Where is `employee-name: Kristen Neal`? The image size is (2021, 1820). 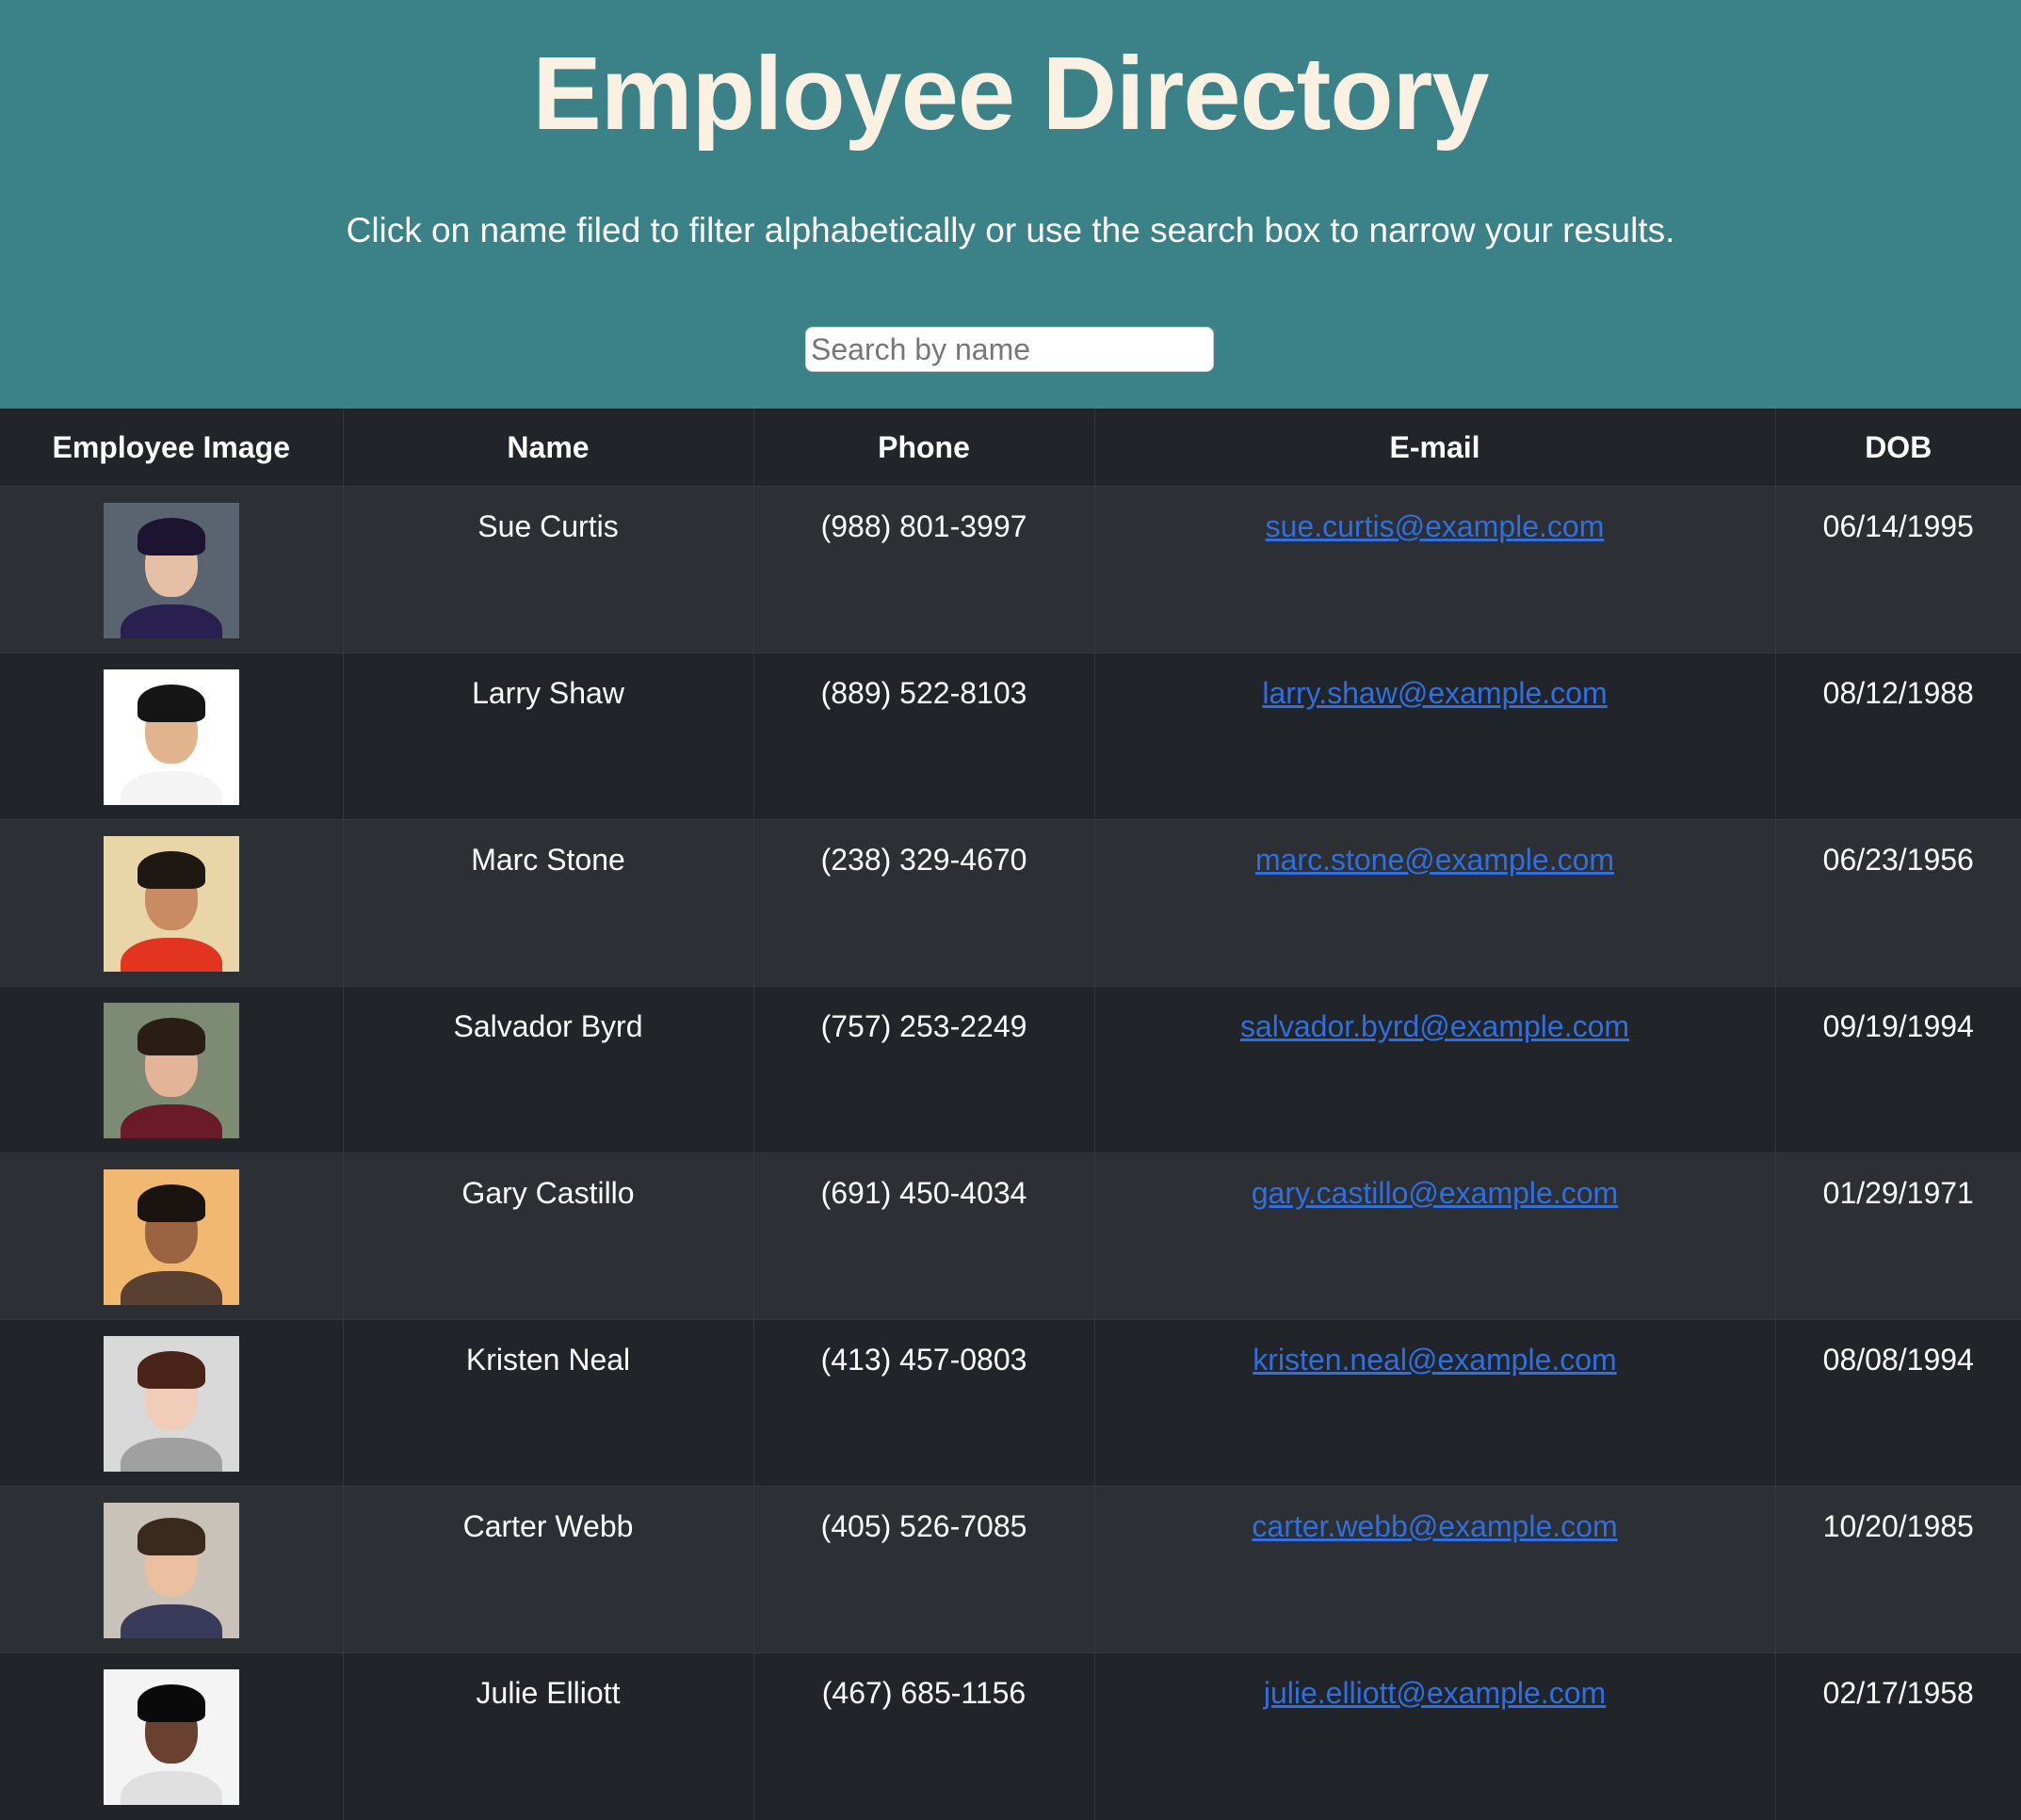
employee-name: Kristen Neal is located at coordinates (548, 1403).